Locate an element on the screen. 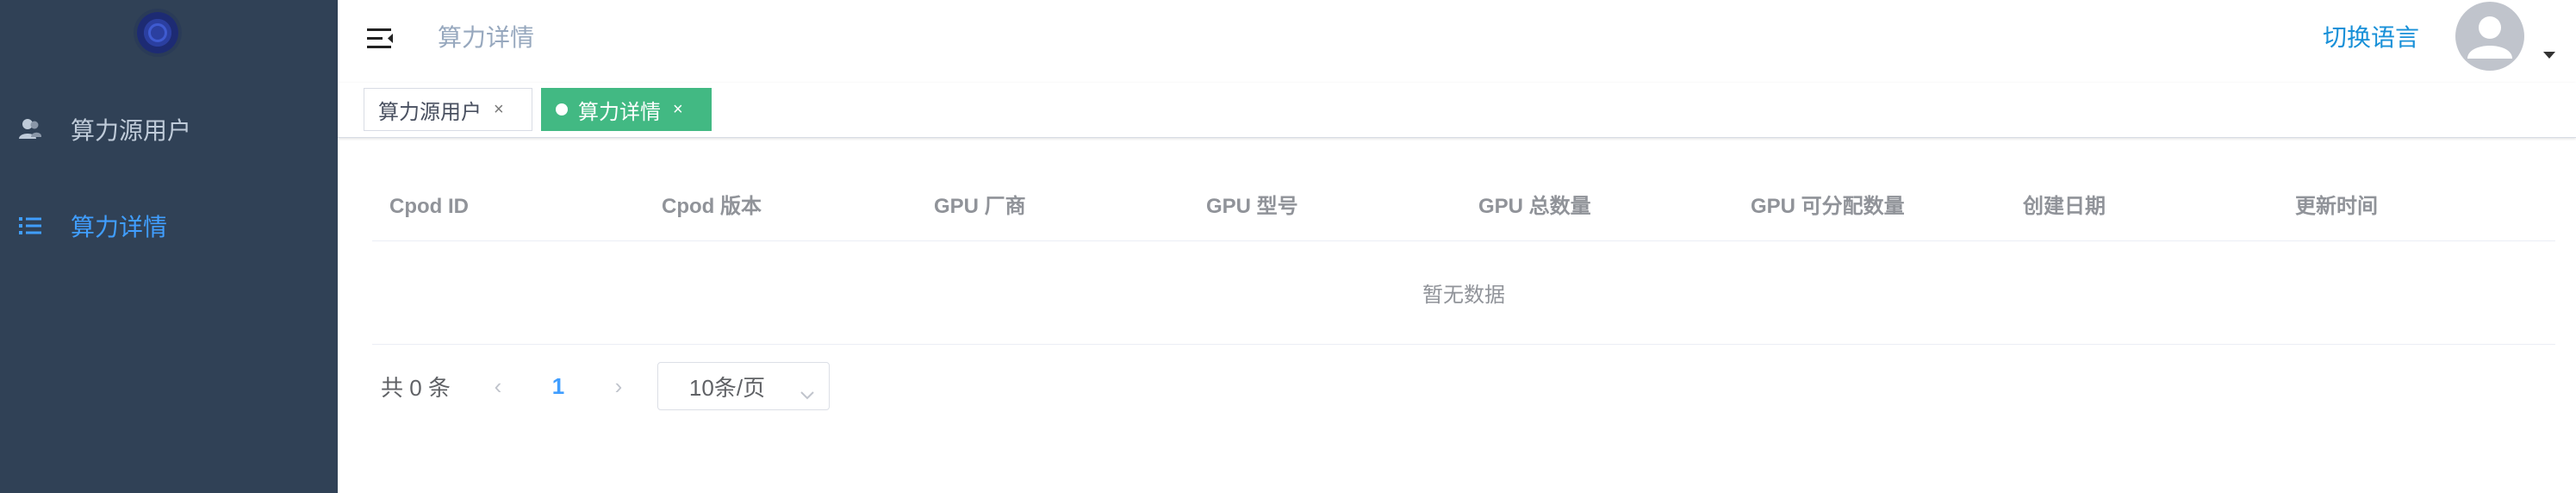 This screenshot has width=2576, height=493. tag-compute-details: 算力详情 × is located at coordinates (627, 109).